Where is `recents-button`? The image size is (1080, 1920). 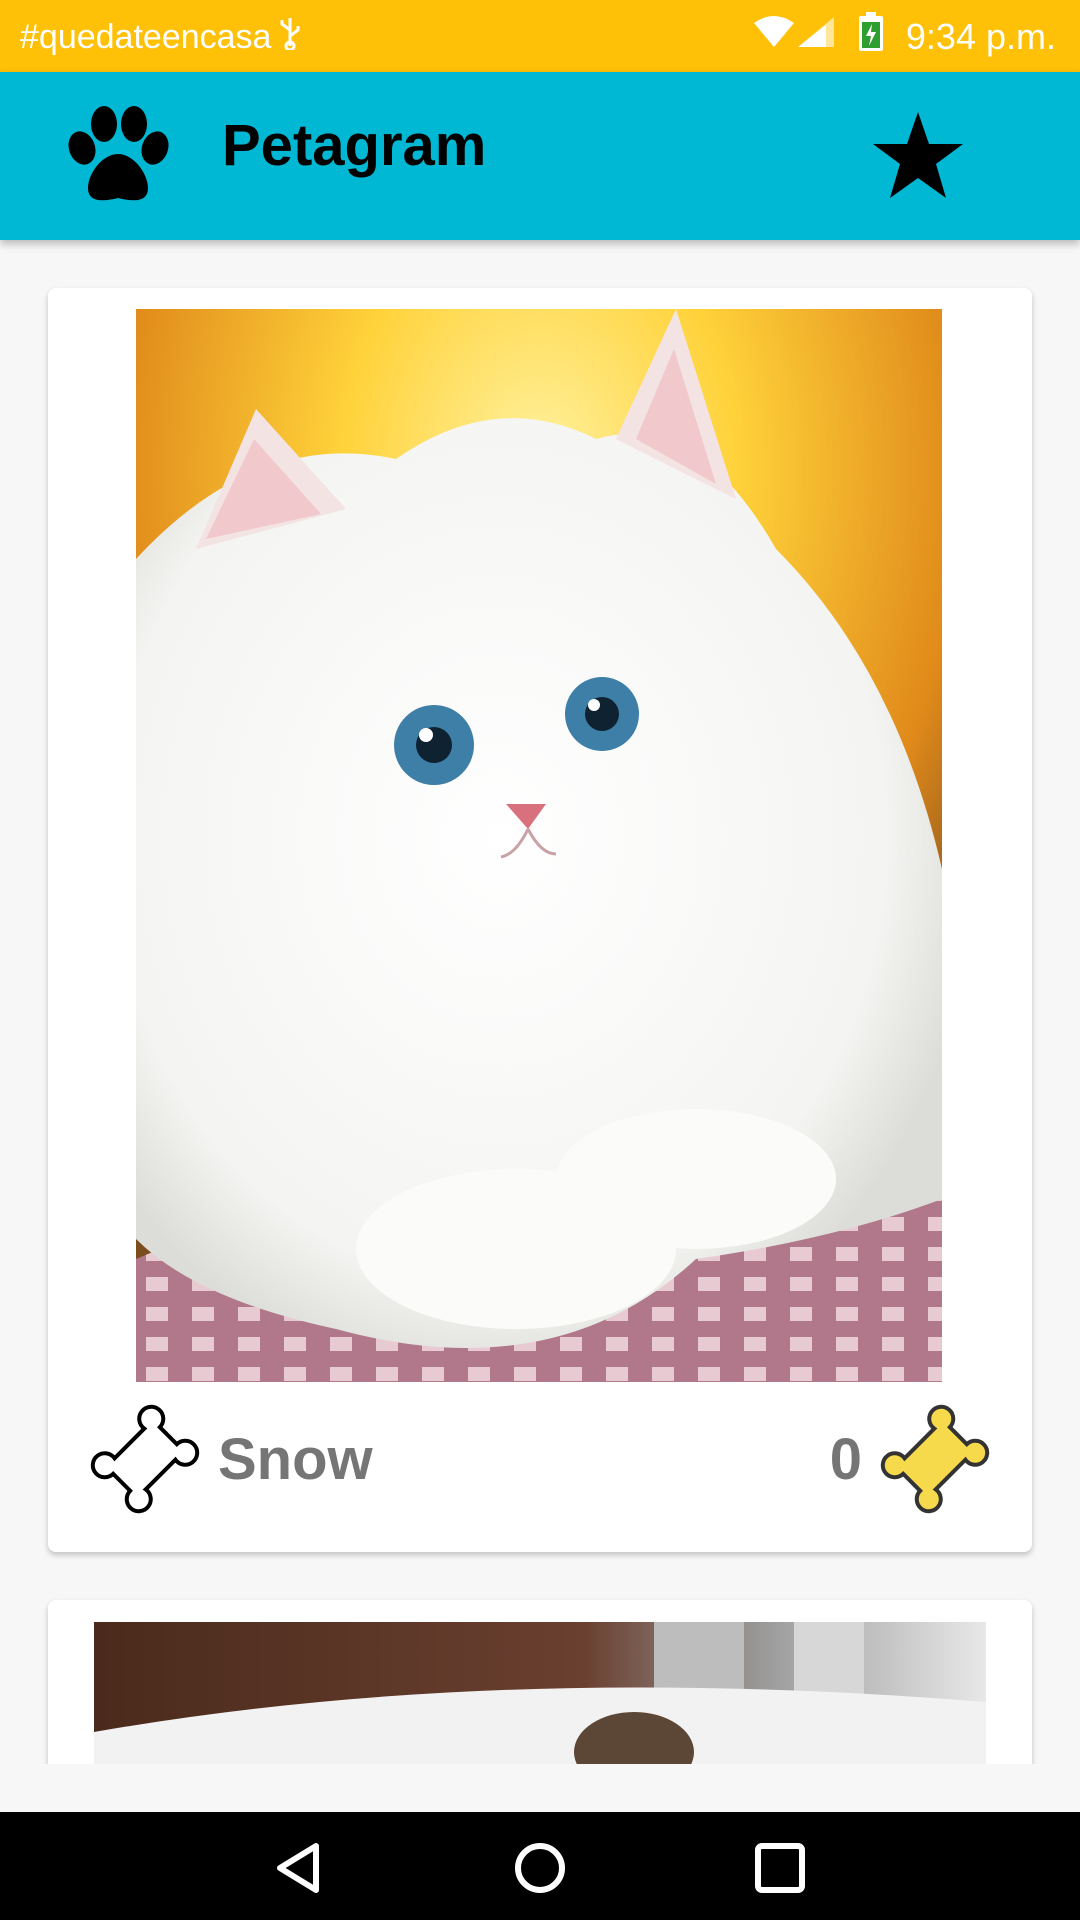
recents-button is located at coordinates (780, 1868).